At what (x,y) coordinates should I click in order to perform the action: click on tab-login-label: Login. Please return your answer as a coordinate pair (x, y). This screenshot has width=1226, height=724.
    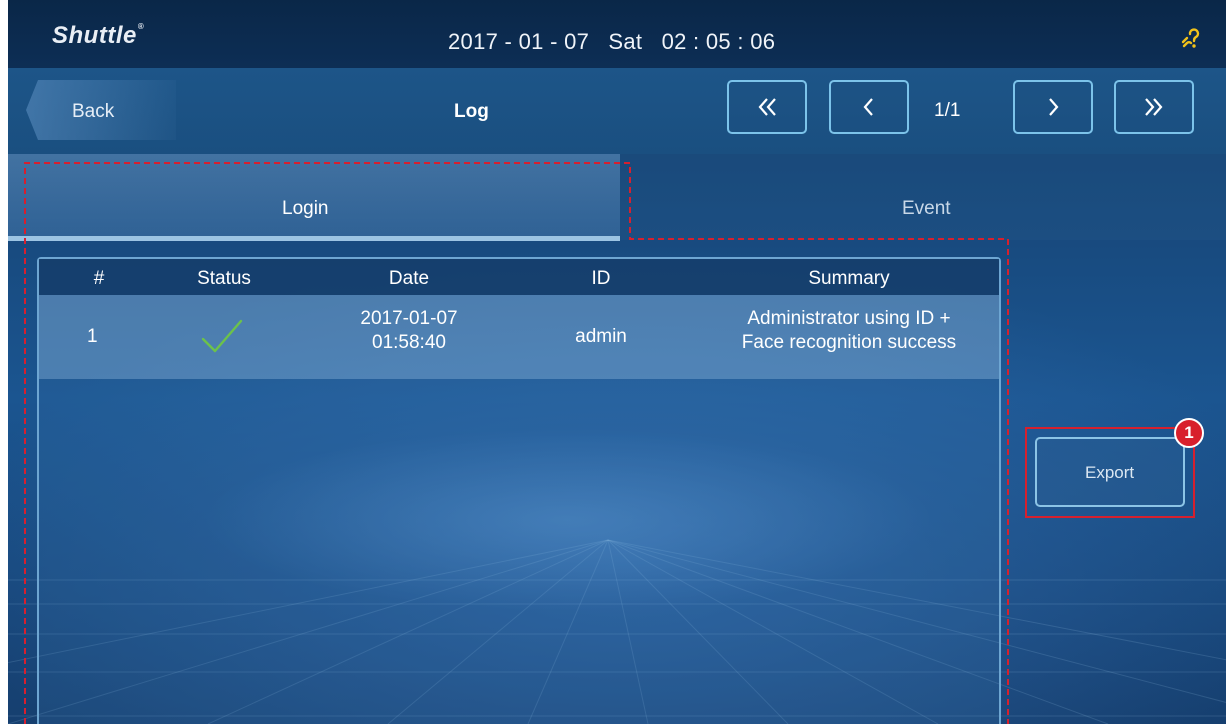
    Looking at the image, I should click on (305, 208).